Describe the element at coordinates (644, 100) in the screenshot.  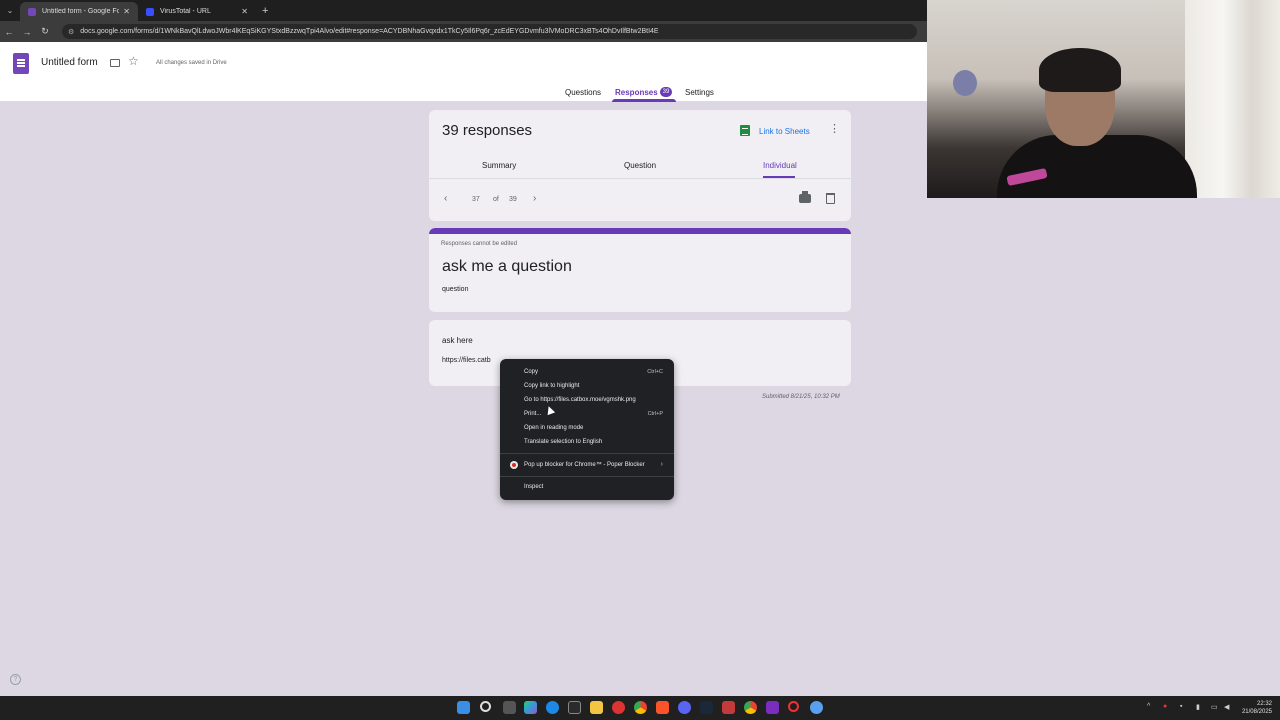
I see `active-tab-indicator` at that location.